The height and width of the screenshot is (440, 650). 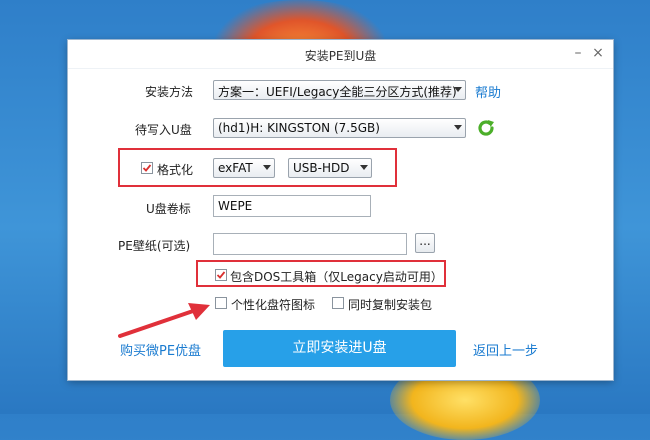 What do you see at coordinates (169, 92) in the screenshot?
I see `install-method-label: 安装方法` at bounding box center [169, 92].